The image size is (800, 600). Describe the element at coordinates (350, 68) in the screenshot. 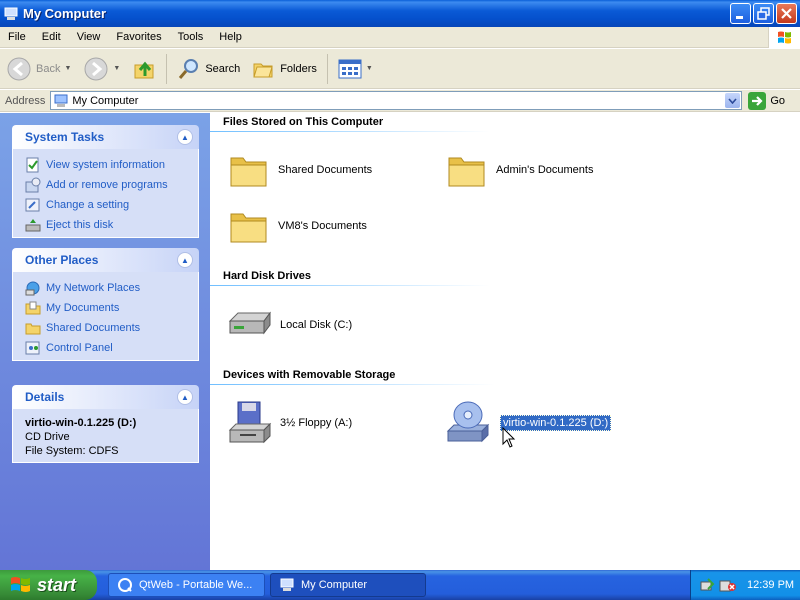

I see `views-icon` at that location.